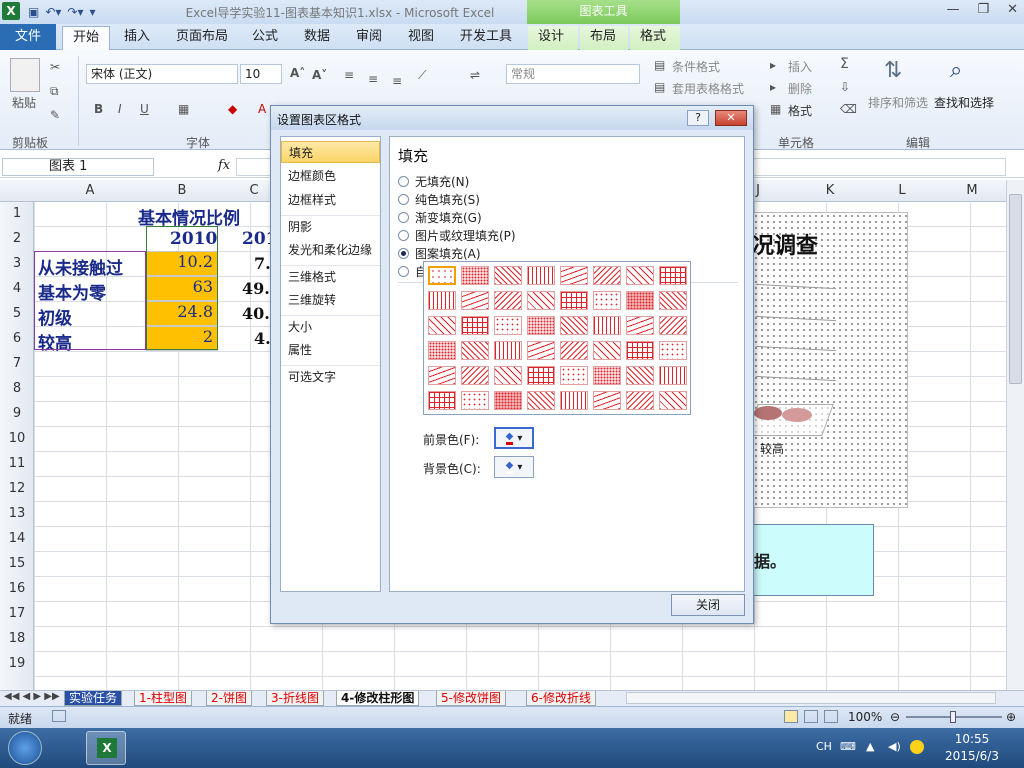  Describe the element at coordinates (698, 118) in the screenshot. I see `dialog-help-button: ?` at that location.